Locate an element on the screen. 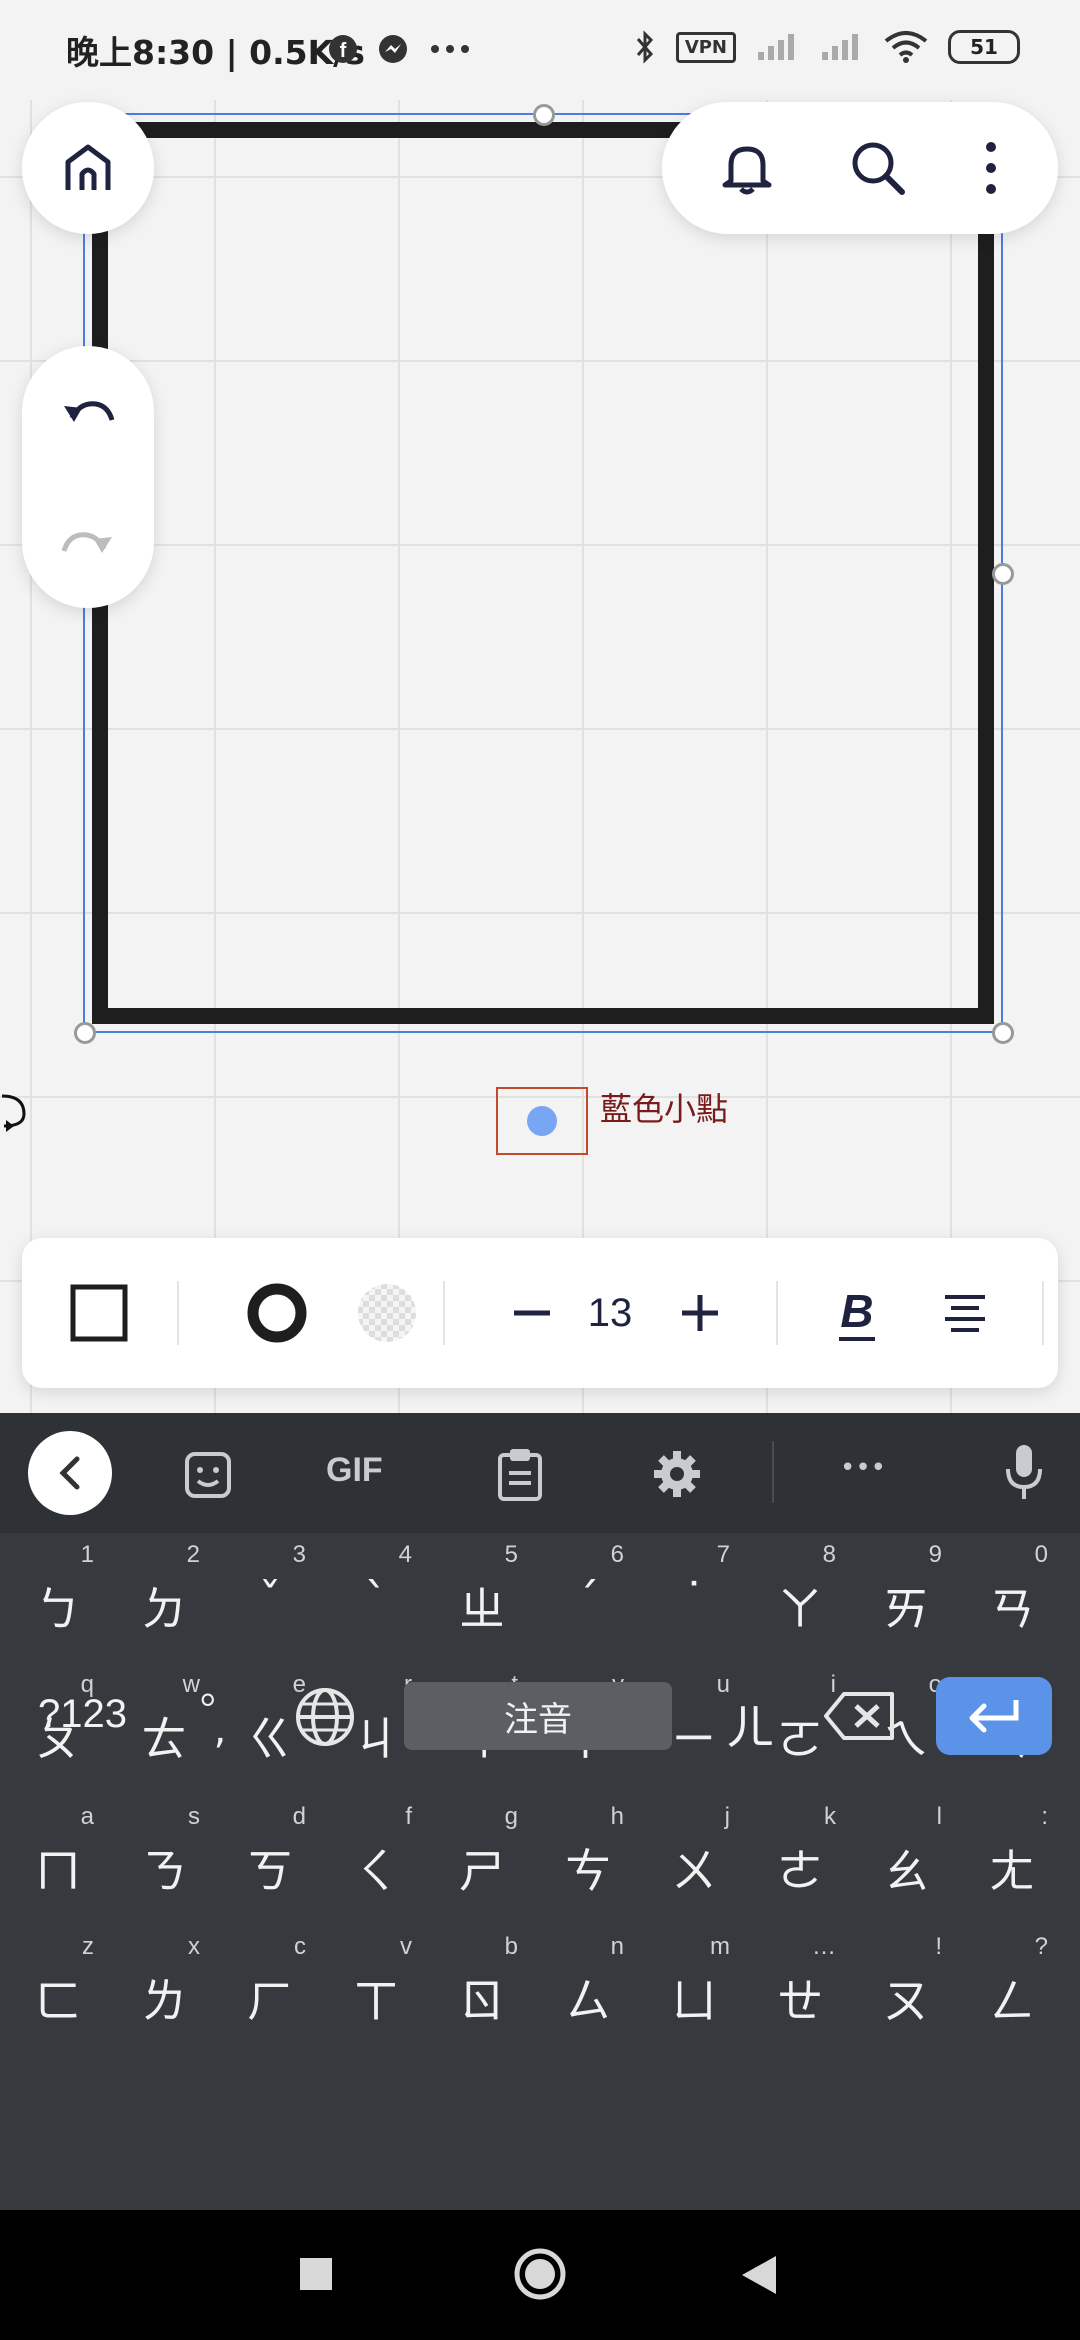 The width and height of the screenshot is (1080, 2340). undo-icon is located at coordinates (88, 412).